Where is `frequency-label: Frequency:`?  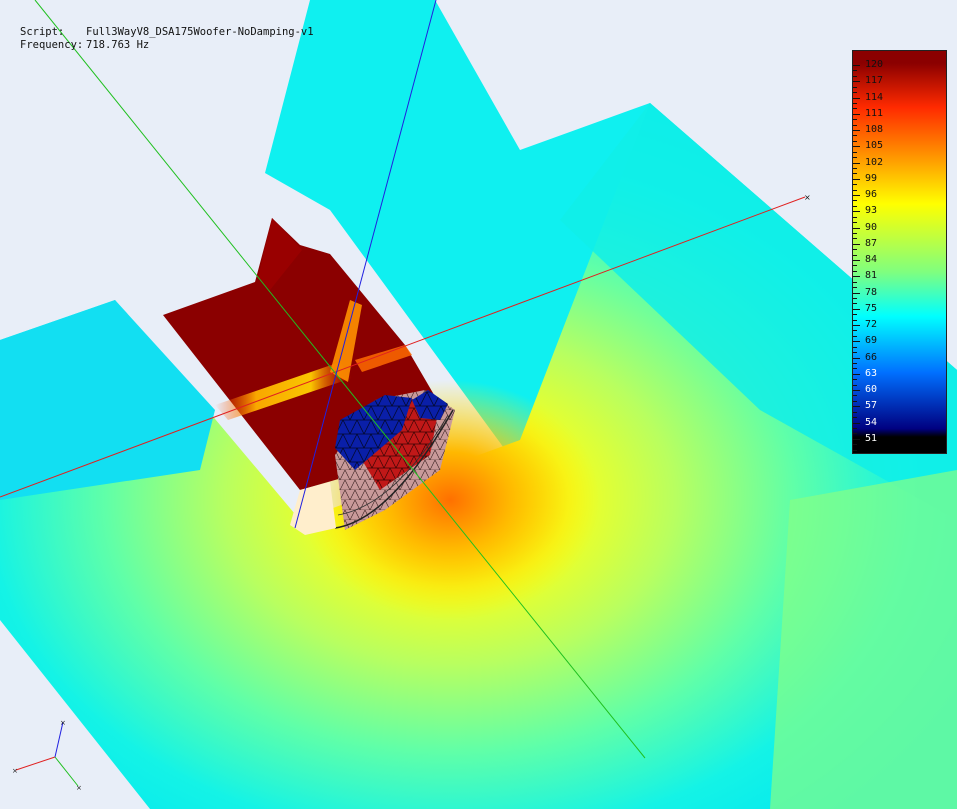 frequency-label: Frequency: is located at coordinates (52, 45).